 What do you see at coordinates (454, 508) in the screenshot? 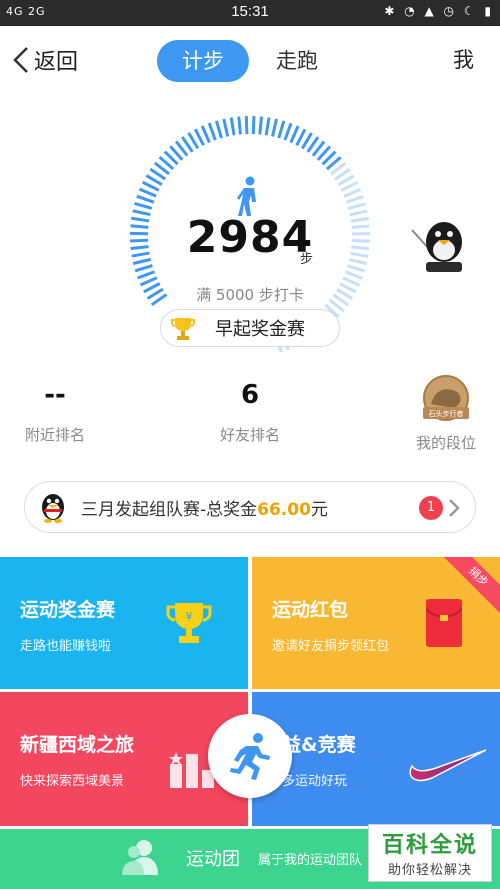
I see `chevron-right-icon` at bounding box center [454, 508].